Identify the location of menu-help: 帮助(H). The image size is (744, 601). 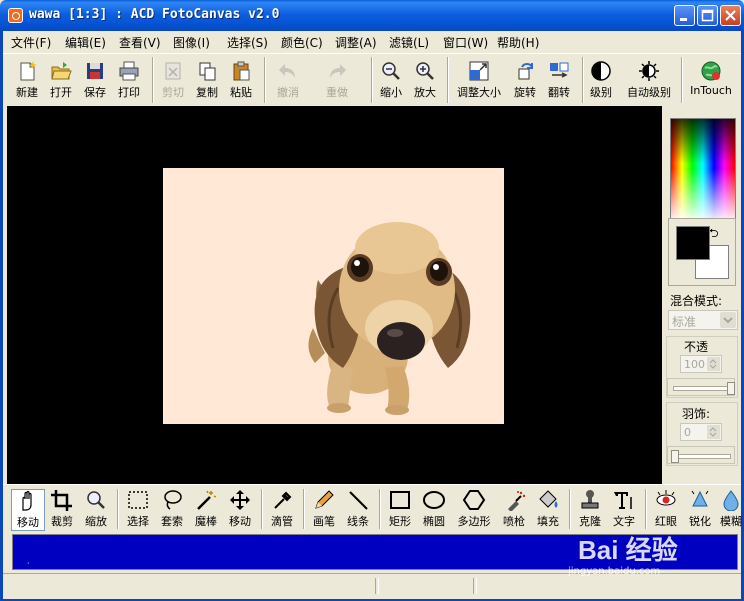
(518, 42).